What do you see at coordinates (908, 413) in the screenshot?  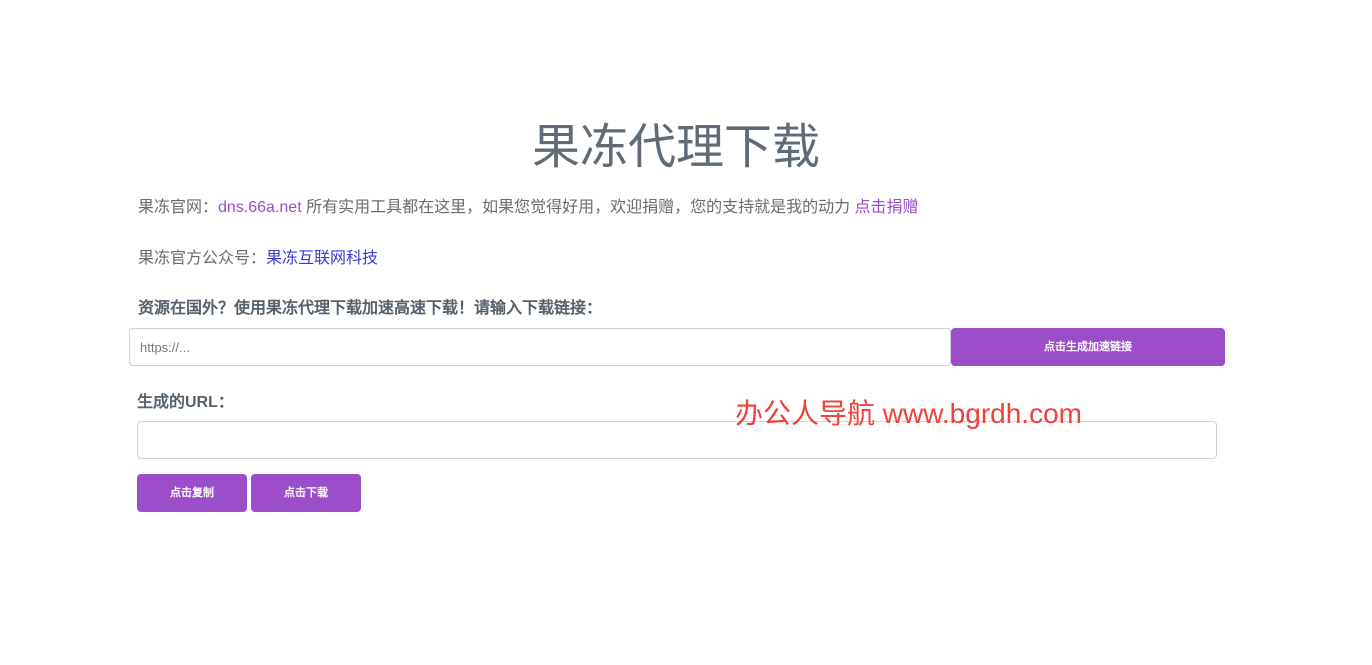 I see `watermark-text: 办公人导航 www.bgrdh.com` at bounding box center [908, 413].